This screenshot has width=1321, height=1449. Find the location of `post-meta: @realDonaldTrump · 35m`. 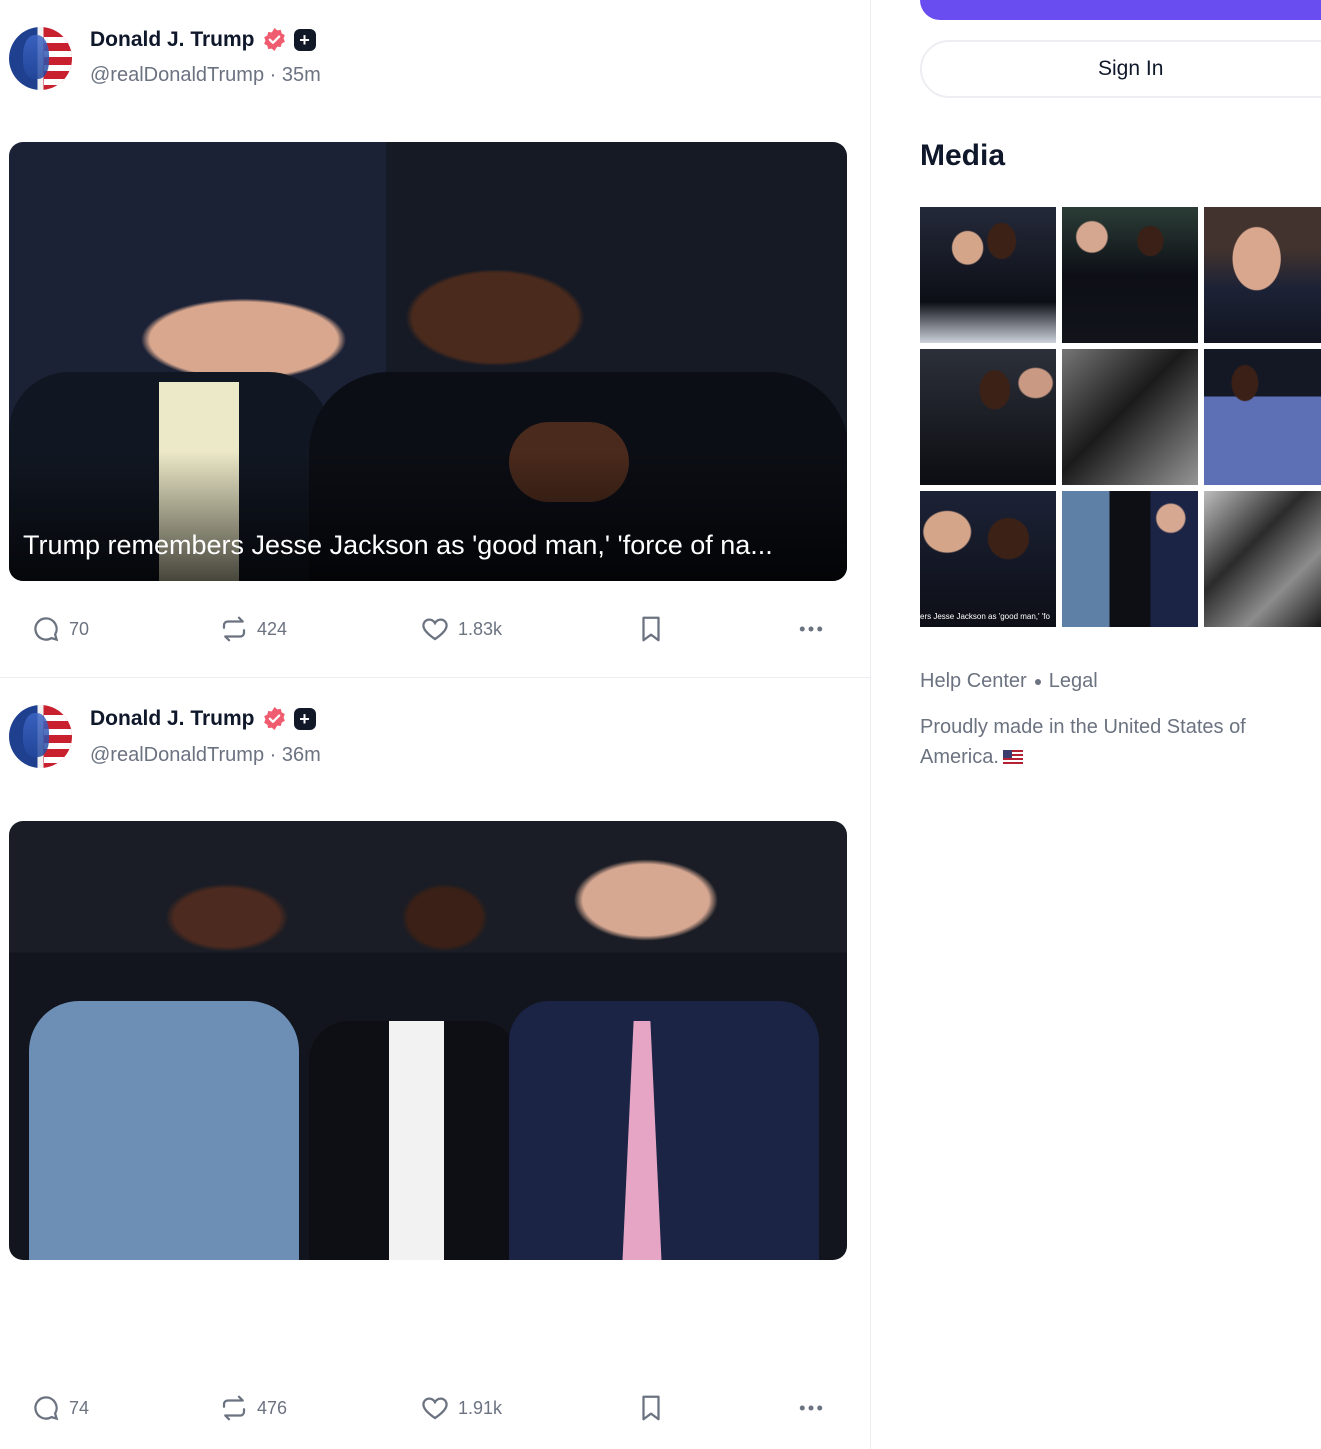

post-meta: @realDonaldTrump · 35m is located at coordinates (205, 75).